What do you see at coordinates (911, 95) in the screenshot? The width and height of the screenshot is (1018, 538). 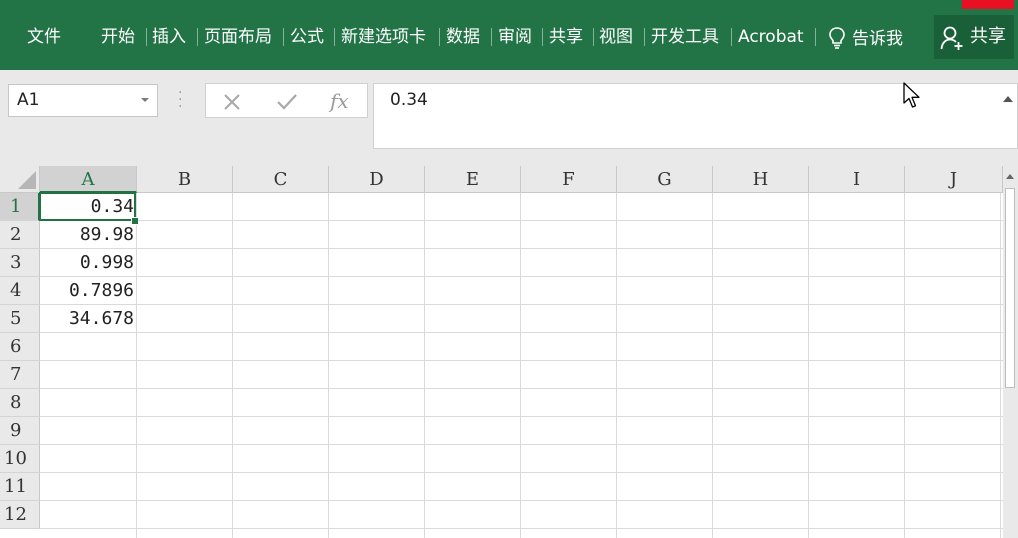 I see `mouse-pointer-icon` at bounding box center [911, 95].